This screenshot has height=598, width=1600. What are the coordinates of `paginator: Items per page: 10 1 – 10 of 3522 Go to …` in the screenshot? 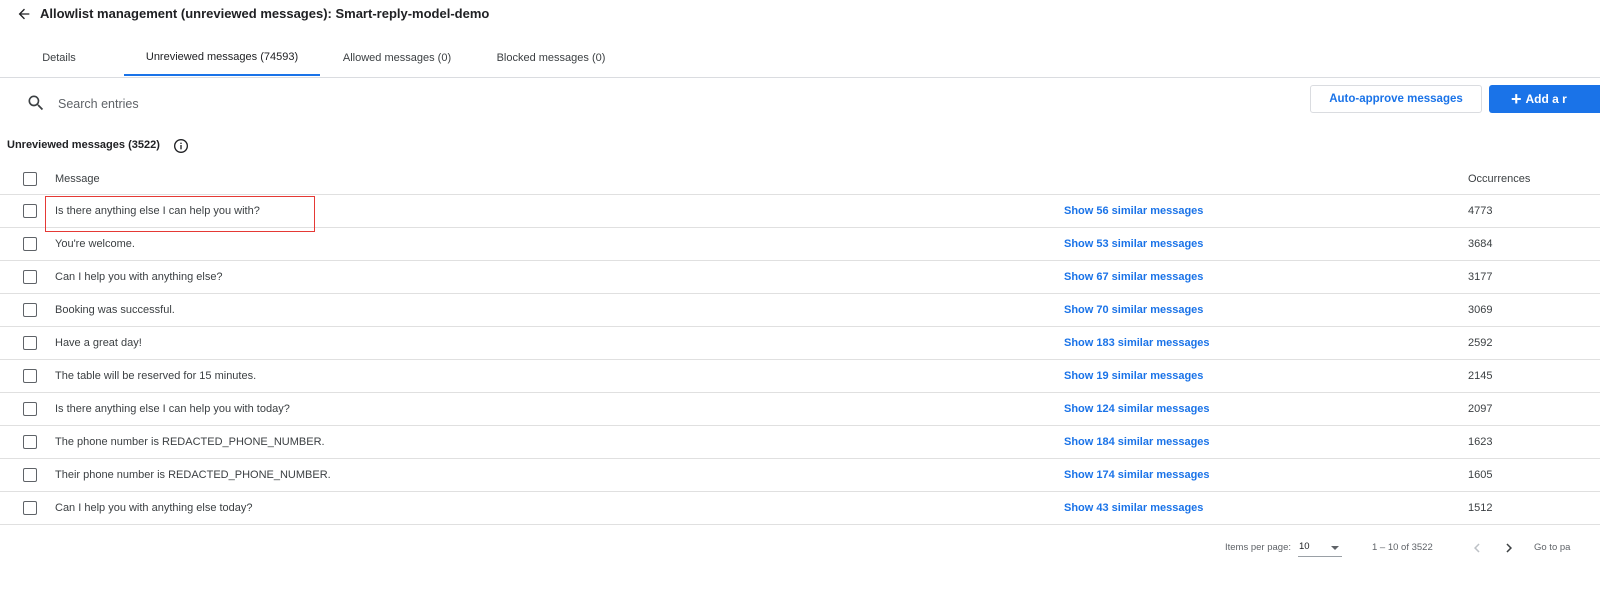 It's located at (800, 549).